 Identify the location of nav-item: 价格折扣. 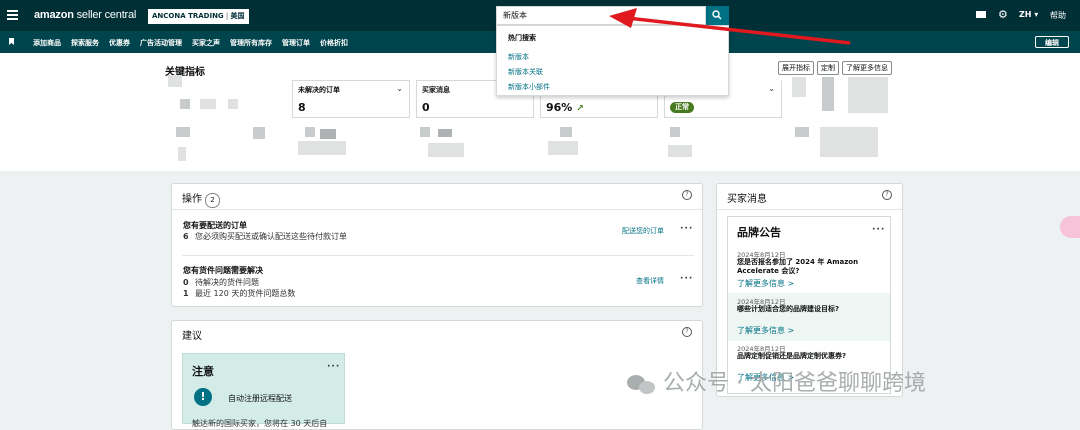
(334, 43).